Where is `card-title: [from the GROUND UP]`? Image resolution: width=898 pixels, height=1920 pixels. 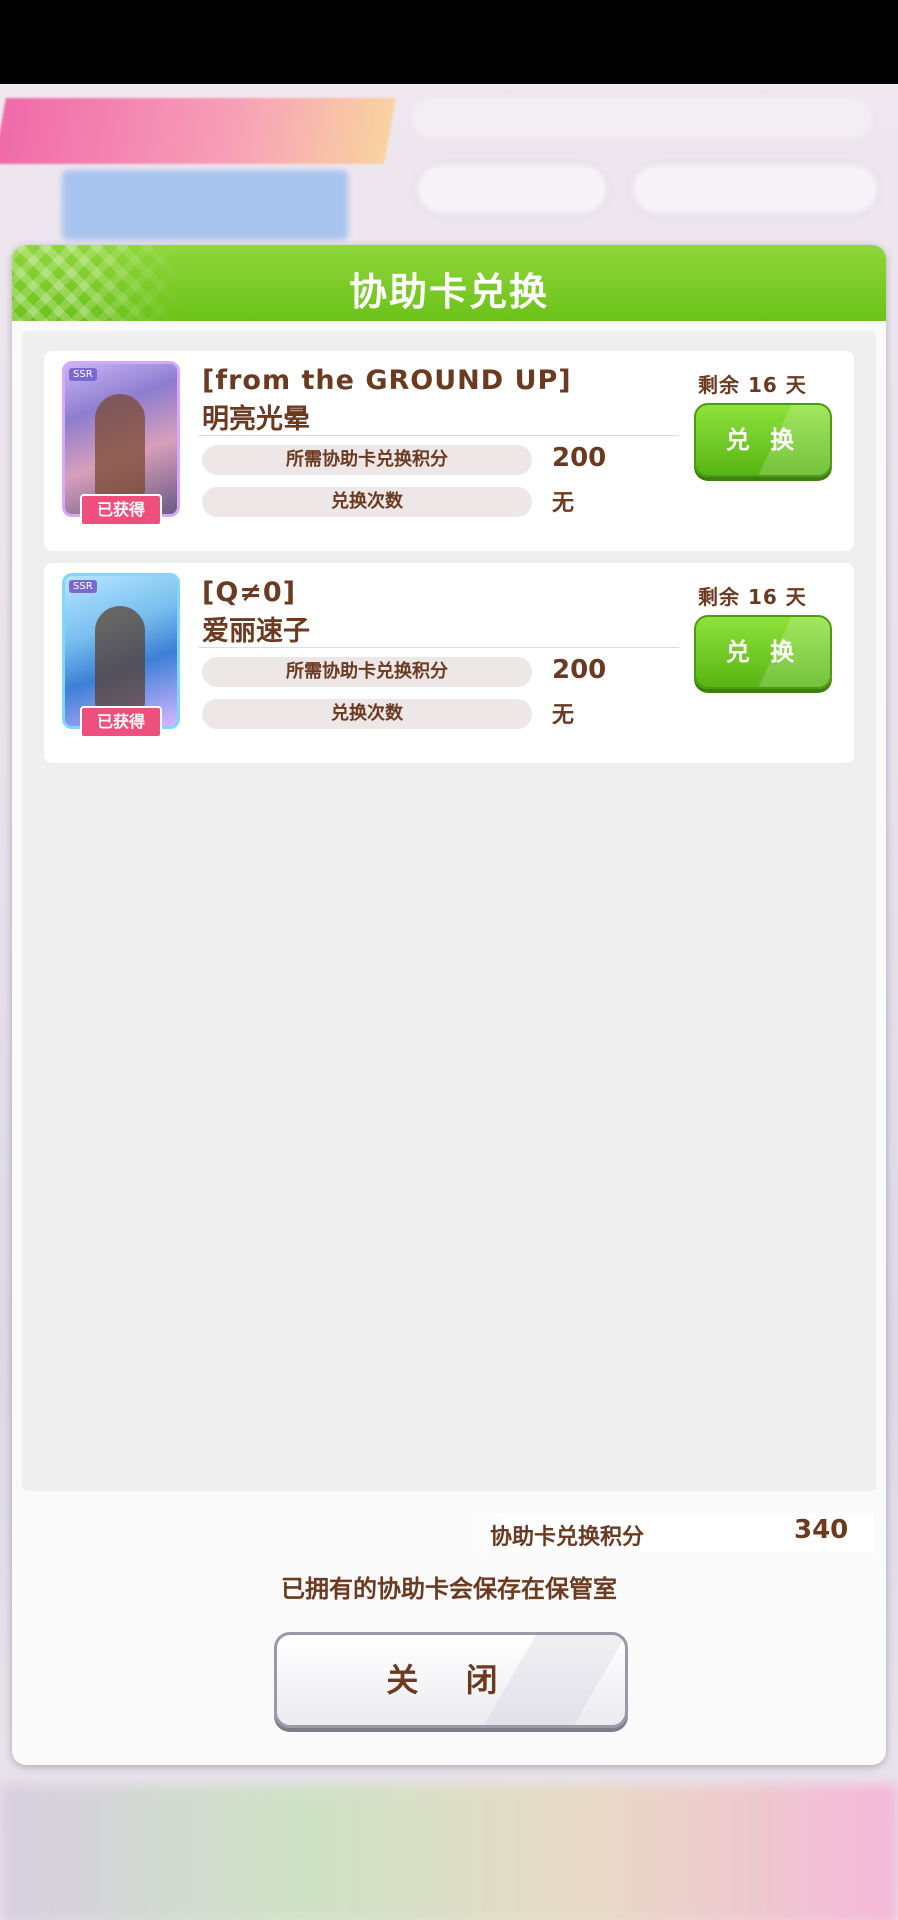 card-title: [from the GROUND UP] is located at coordinates (387, 380).